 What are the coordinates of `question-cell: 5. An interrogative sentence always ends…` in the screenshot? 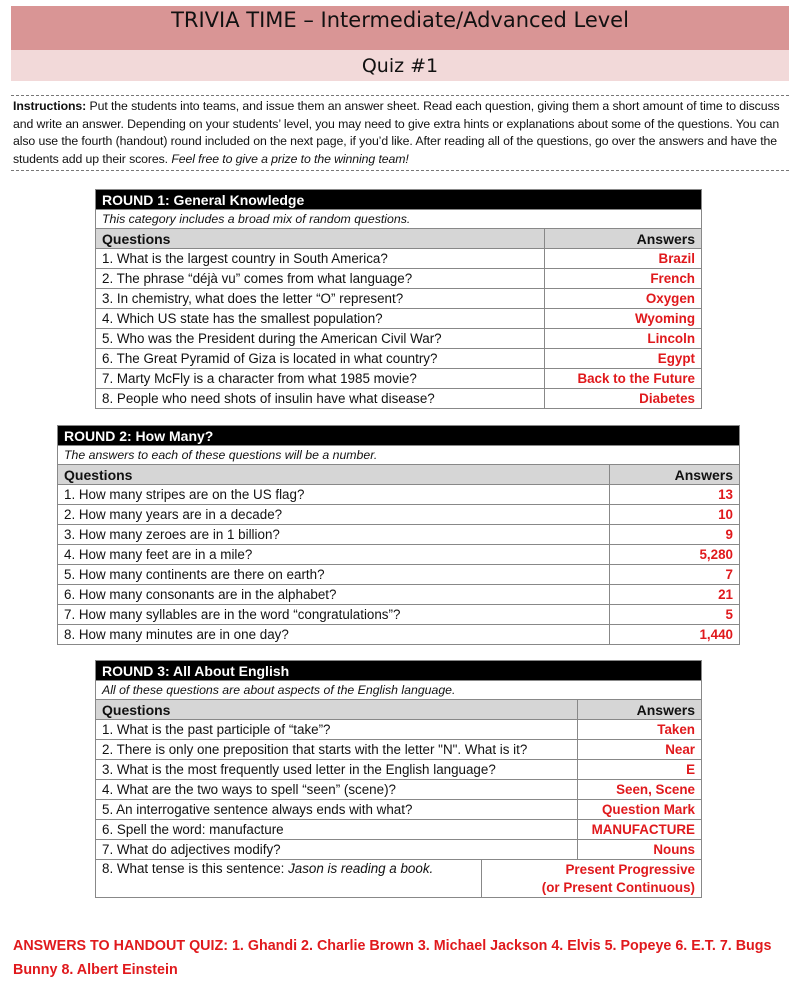 It's located at (336, 809).